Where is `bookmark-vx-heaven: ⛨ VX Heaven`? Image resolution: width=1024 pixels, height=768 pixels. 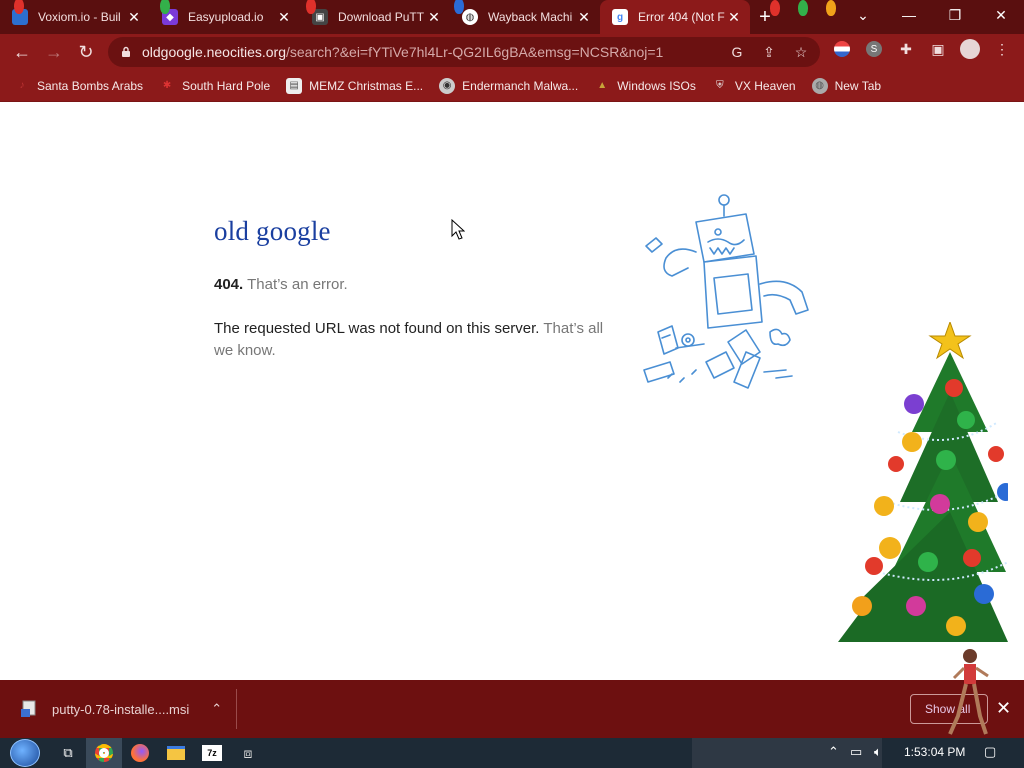
bookmark-vx-heaven: ⛨ VX Heaven is located at coordinates (754, 86).